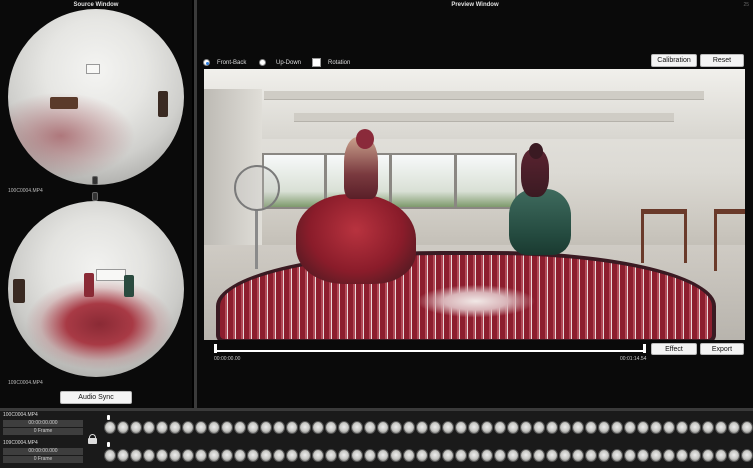 This screenshot has width=753, height=468. What do you see at coordinates (389, 181) in the screenshot?
I see `window` at bounding box center [389, 181].